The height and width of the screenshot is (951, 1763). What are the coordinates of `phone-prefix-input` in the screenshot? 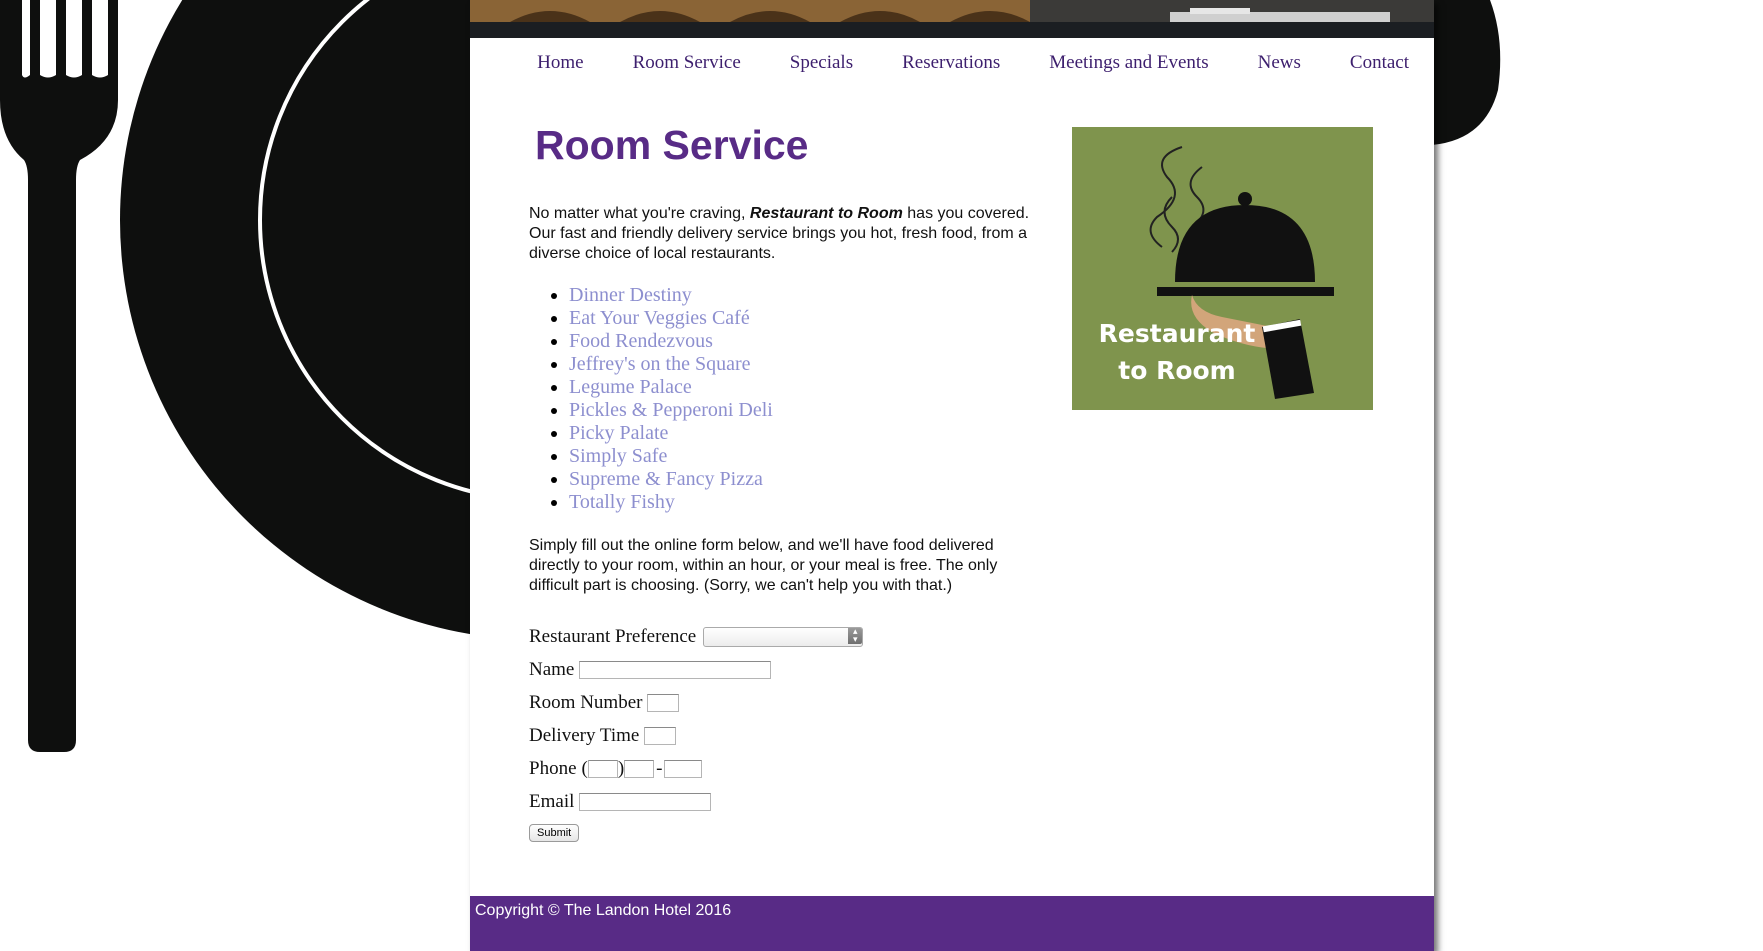 It's located at (639, 768).